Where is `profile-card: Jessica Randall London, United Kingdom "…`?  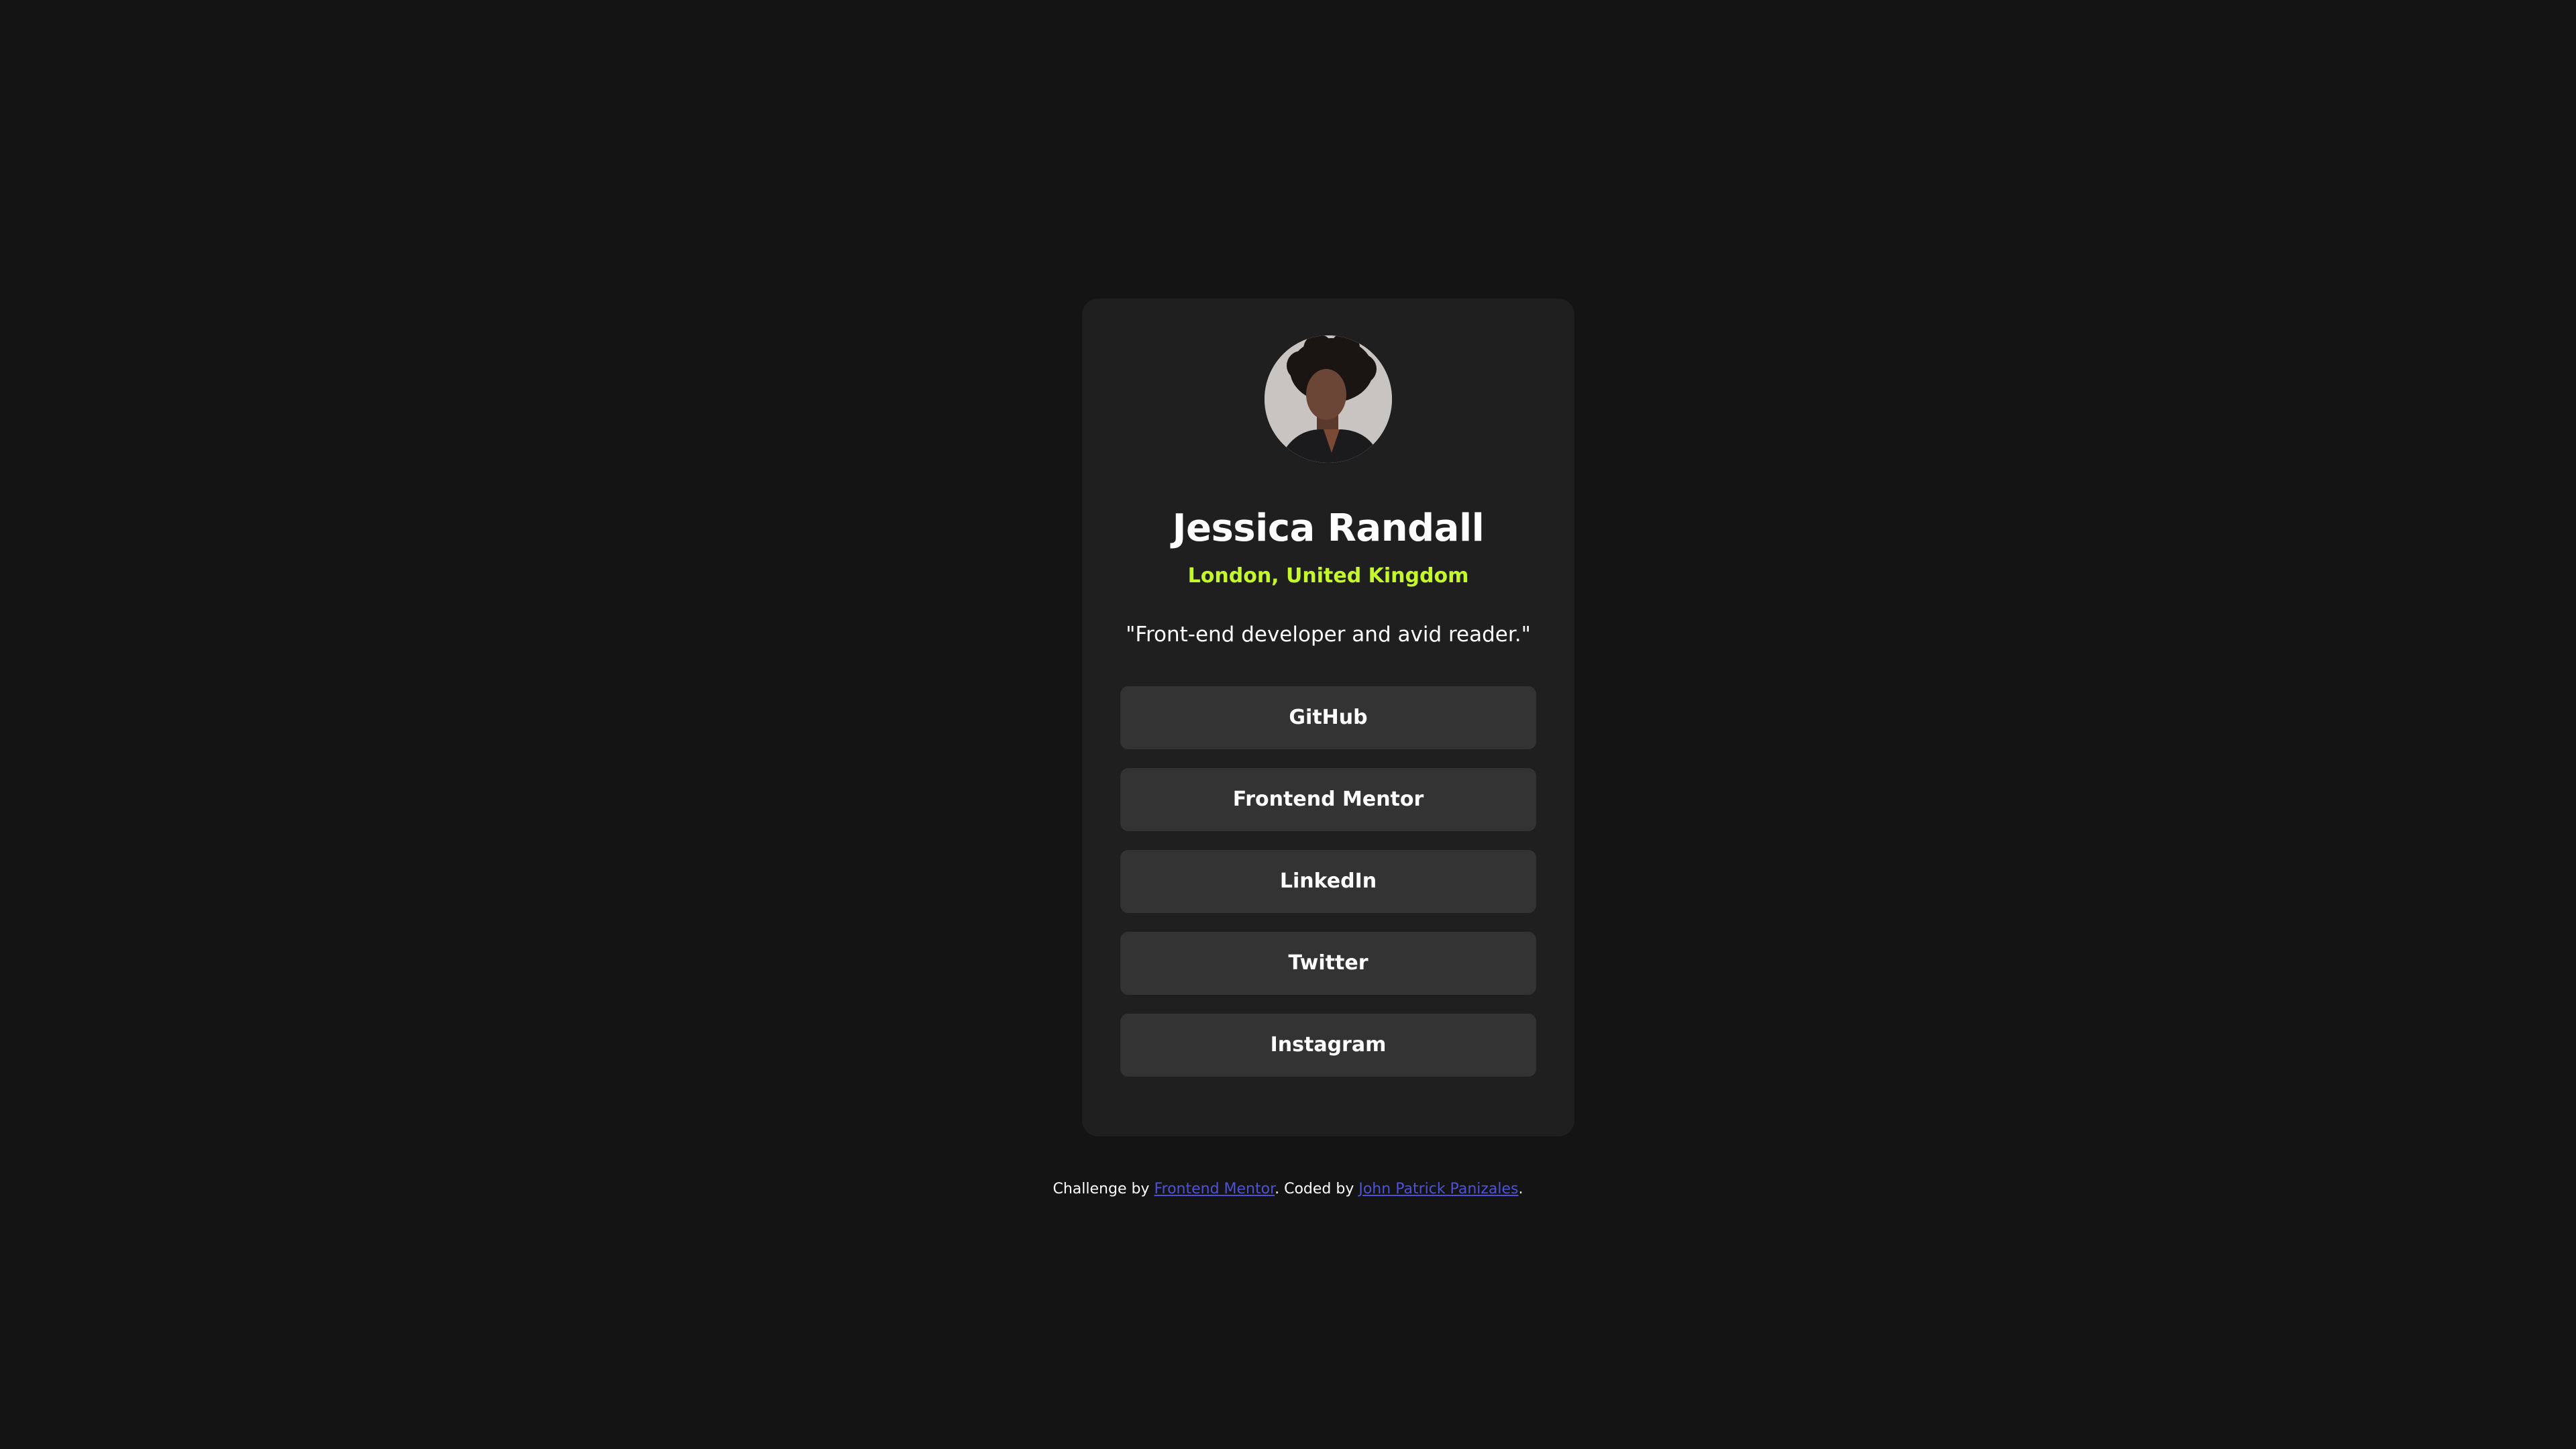 profile-card: Jessica Randall London, United Kingdom "… is located at coordinates (1328, 717).